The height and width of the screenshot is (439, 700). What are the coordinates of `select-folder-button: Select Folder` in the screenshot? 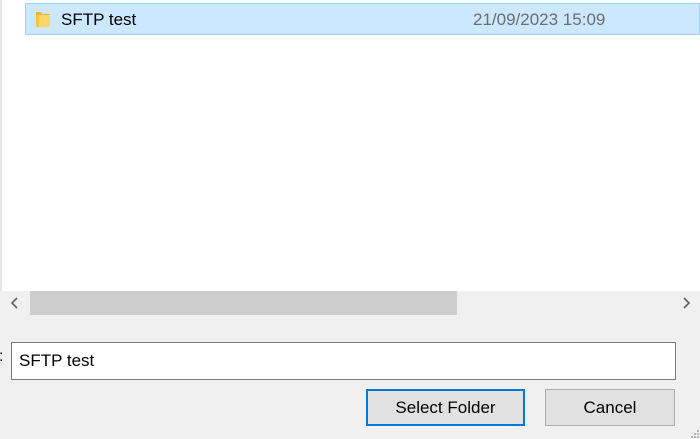 It's located at (445, 407).